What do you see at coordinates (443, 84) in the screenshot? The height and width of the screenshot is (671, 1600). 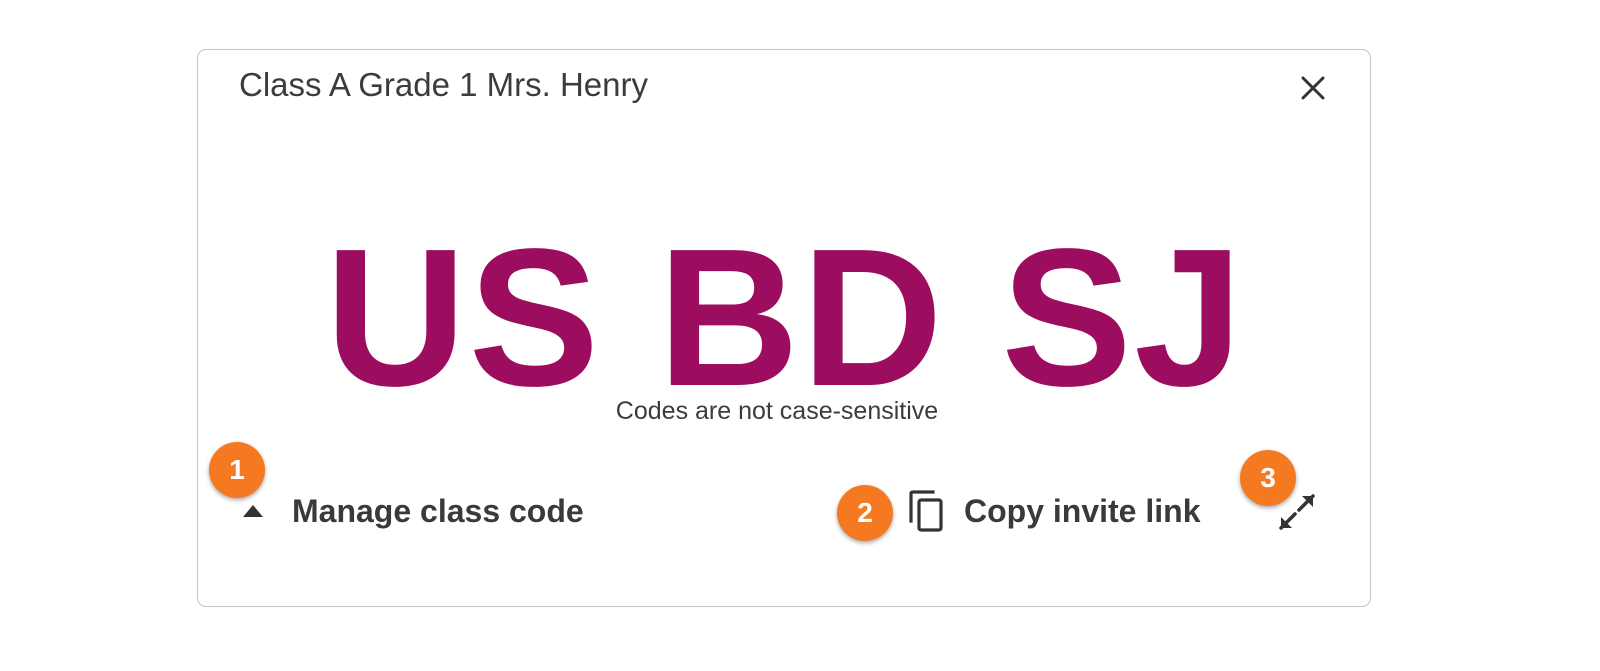 I see `dialog-title: Class A Grade 1 Mrs. Henry` at bounding box center [443, 84].